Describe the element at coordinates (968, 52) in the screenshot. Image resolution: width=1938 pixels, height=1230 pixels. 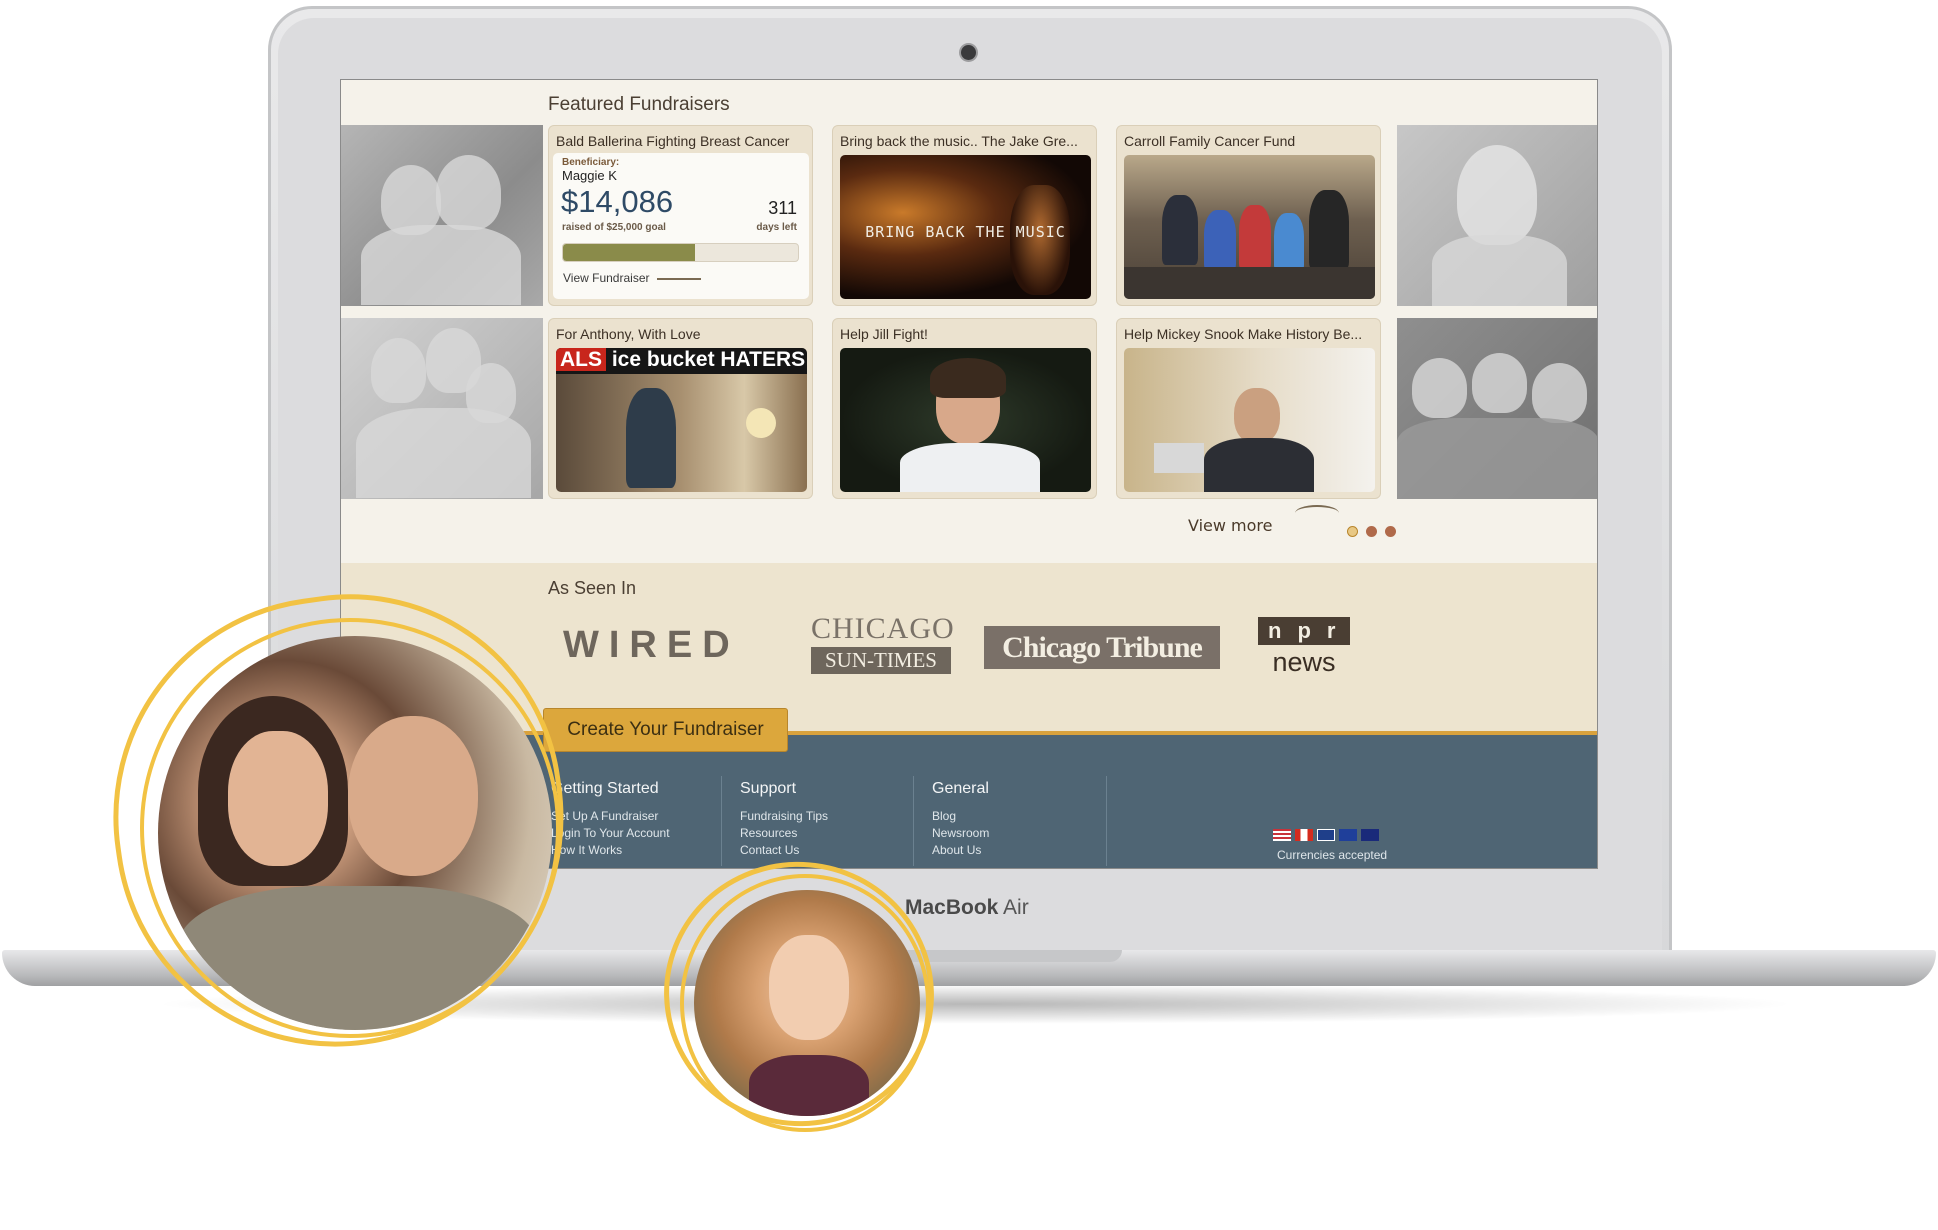
I see `camera-icon` at that location.